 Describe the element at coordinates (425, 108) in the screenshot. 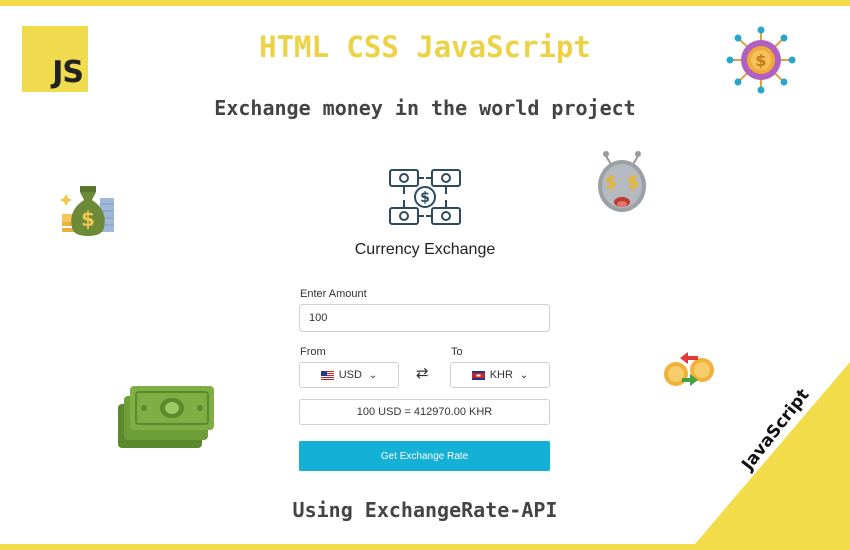

I see `page-subtitle: Exchange money in the world project` at that location.